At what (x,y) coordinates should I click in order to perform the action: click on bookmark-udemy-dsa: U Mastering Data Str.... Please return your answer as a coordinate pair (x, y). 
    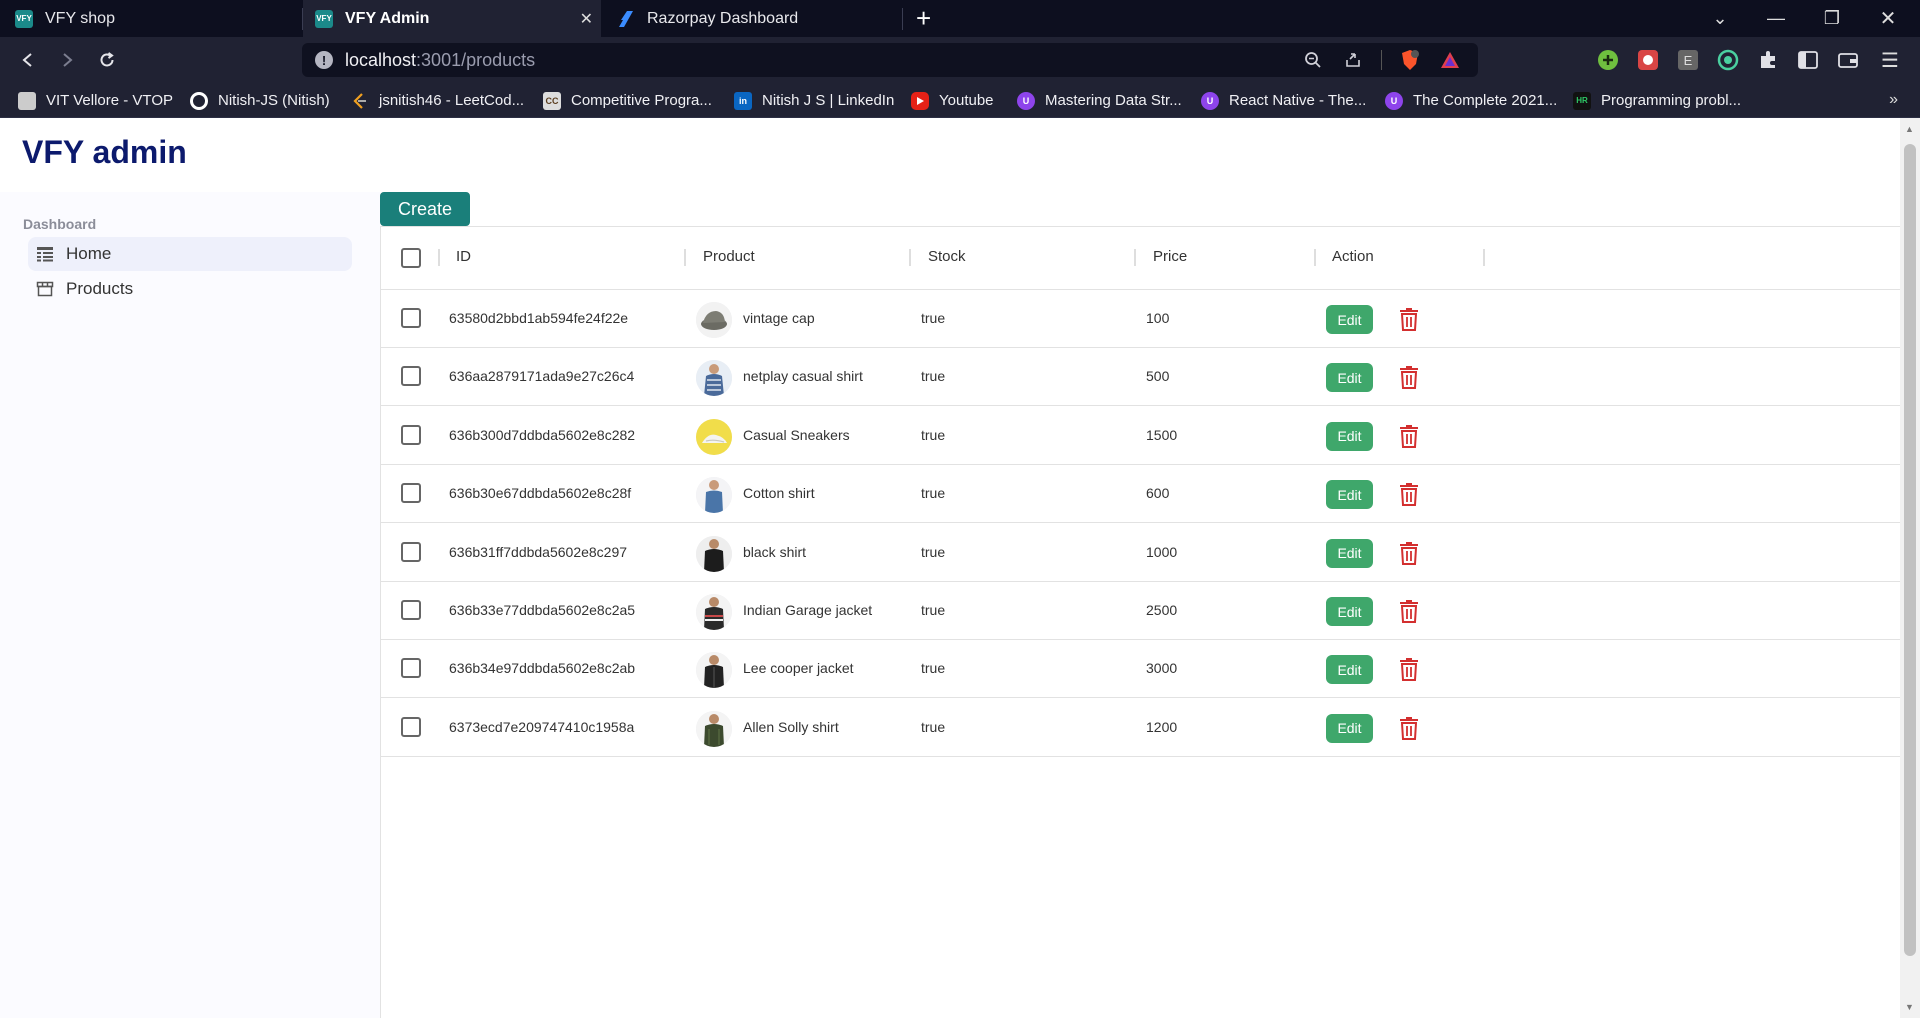
    Looking at the image, I should click on (1099, 100).